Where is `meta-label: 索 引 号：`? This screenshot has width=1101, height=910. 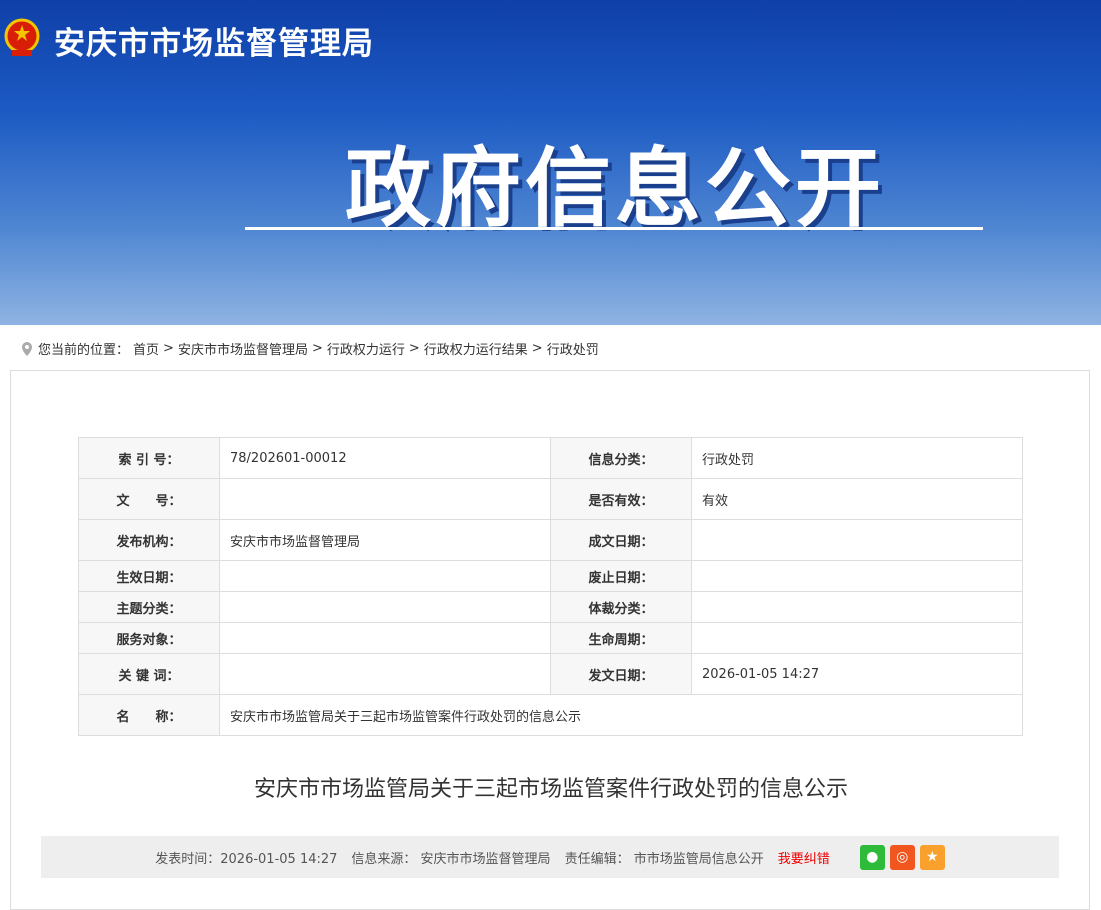
meta-label: 索 引 号： is located at coordinates (149, 458).